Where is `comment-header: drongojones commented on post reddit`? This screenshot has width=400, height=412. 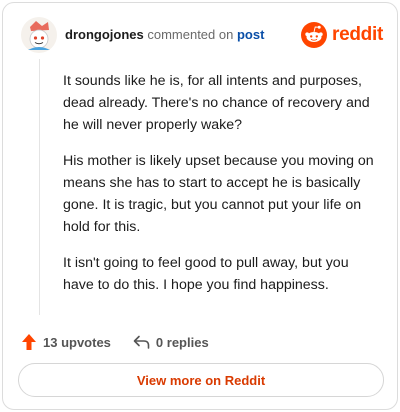
comment-header: drongojones commented on post reddit is located at coordinates (202, 35).